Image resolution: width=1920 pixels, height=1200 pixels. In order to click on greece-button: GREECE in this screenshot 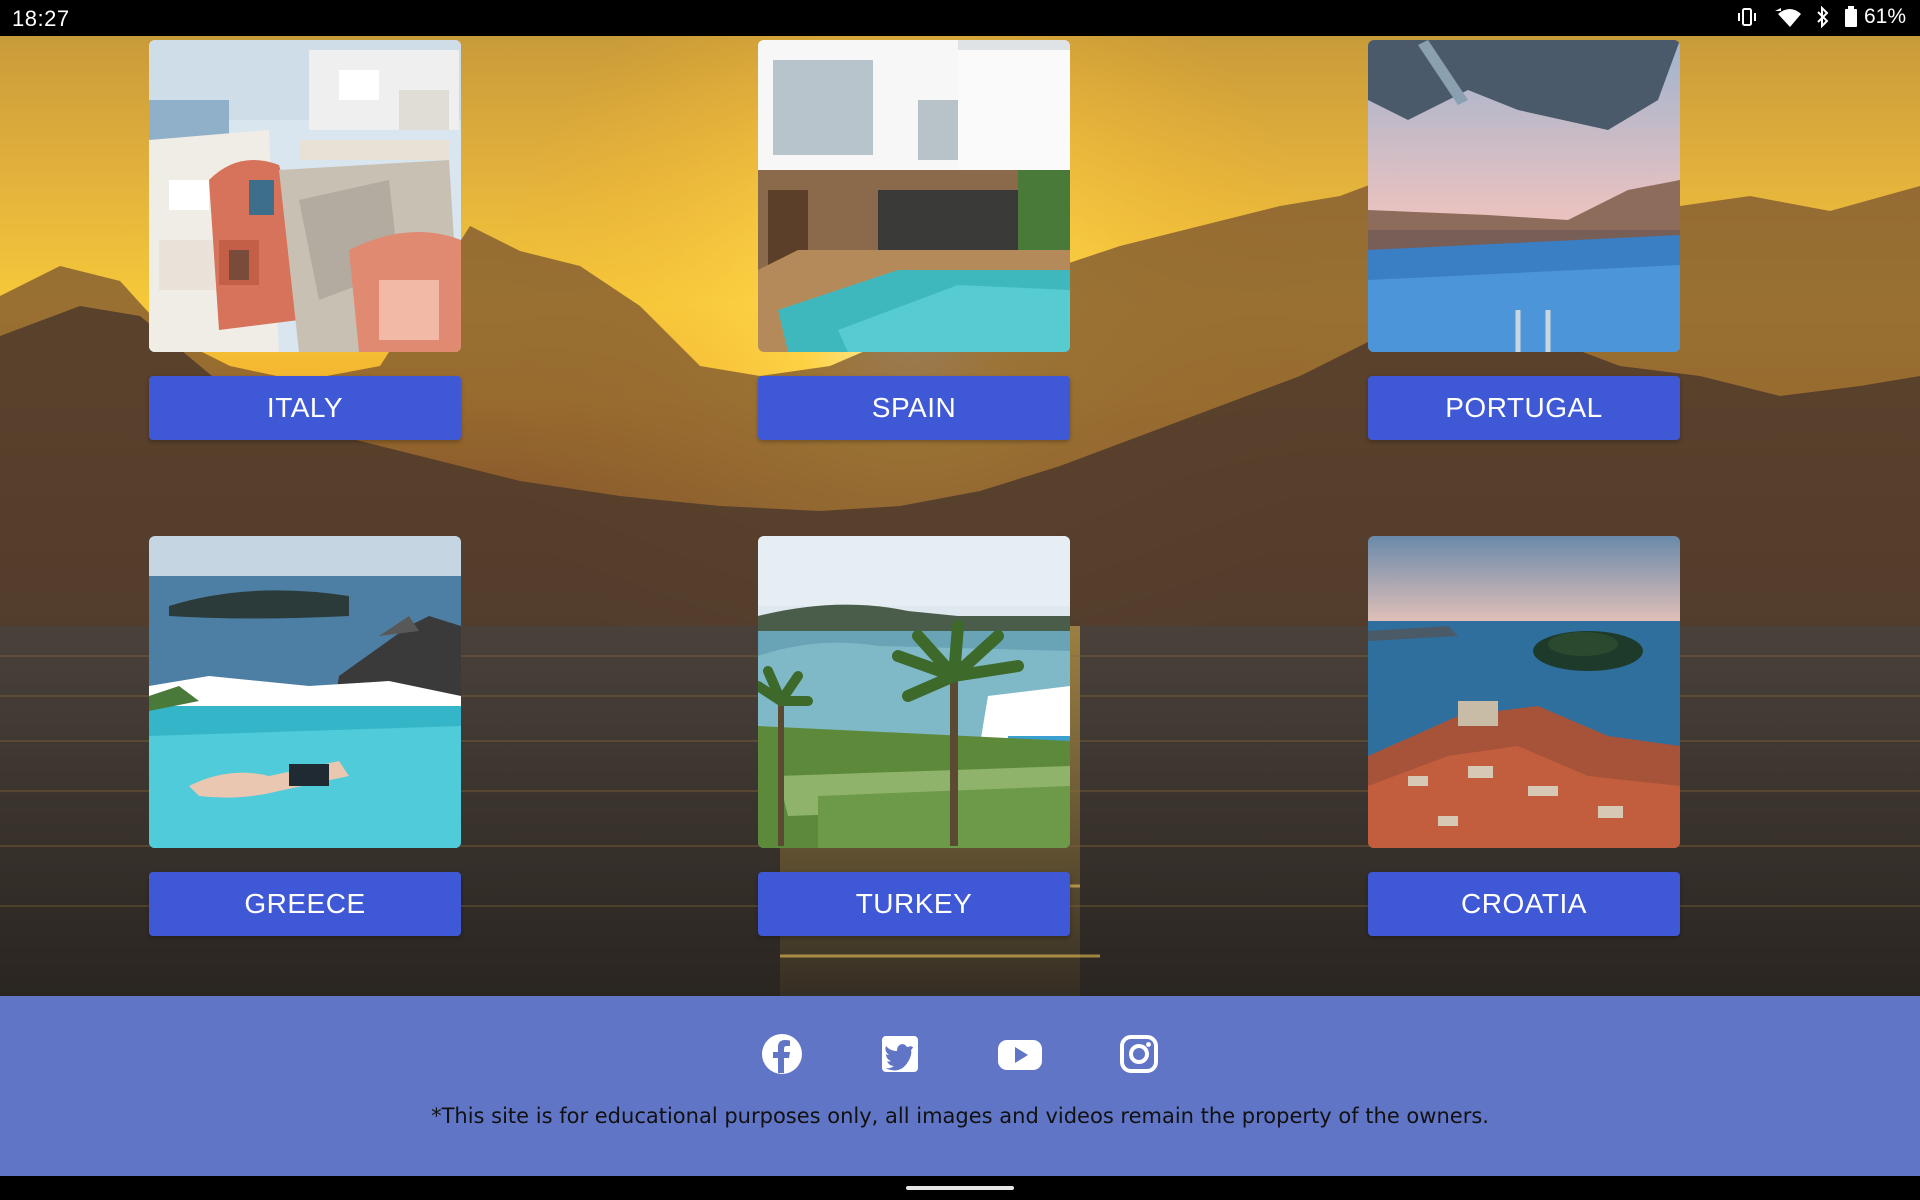, I will do `click(305, 904)`.